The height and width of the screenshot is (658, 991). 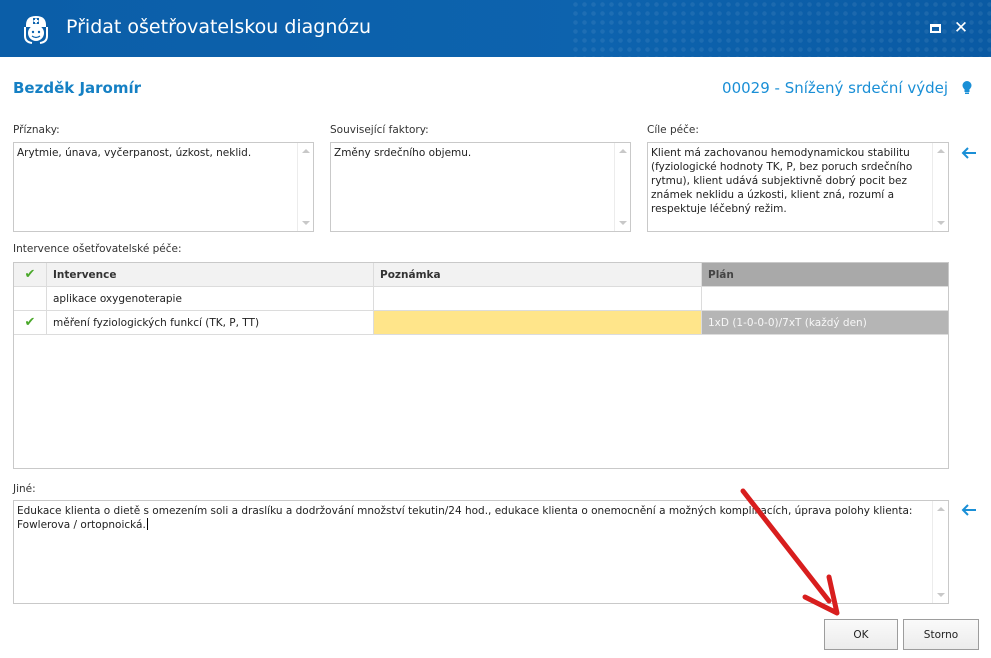 I want to click on grid-header: ✔ Intervence Poznámka Plán, so click(x=481, y=275).